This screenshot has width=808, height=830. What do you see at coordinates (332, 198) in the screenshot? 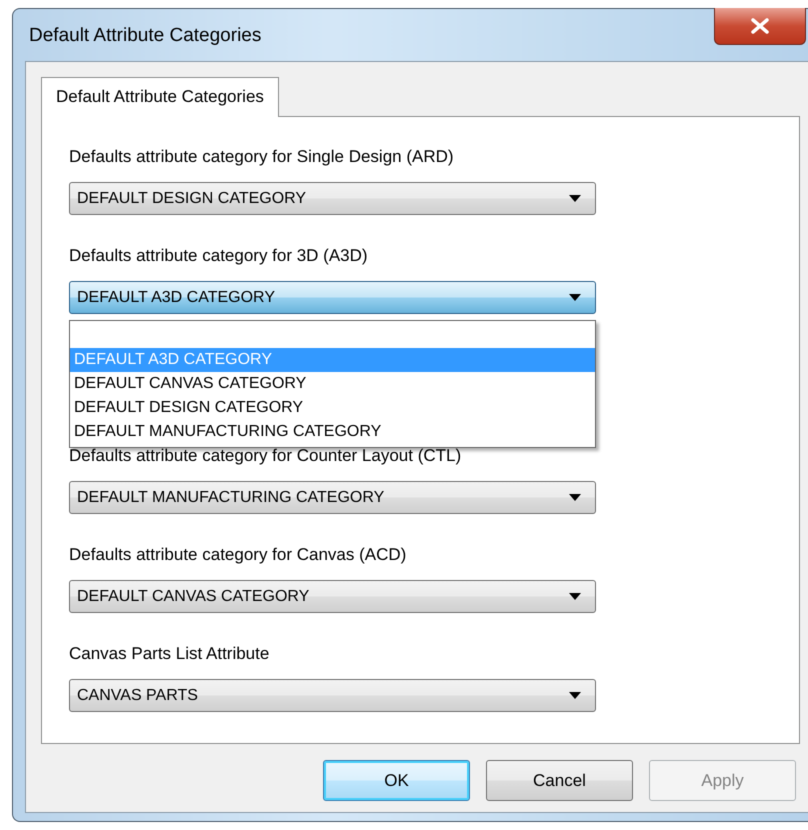
I see `dropdown: DEFAULT DESIGN CATEGORY` at bounding box center [332, 198].